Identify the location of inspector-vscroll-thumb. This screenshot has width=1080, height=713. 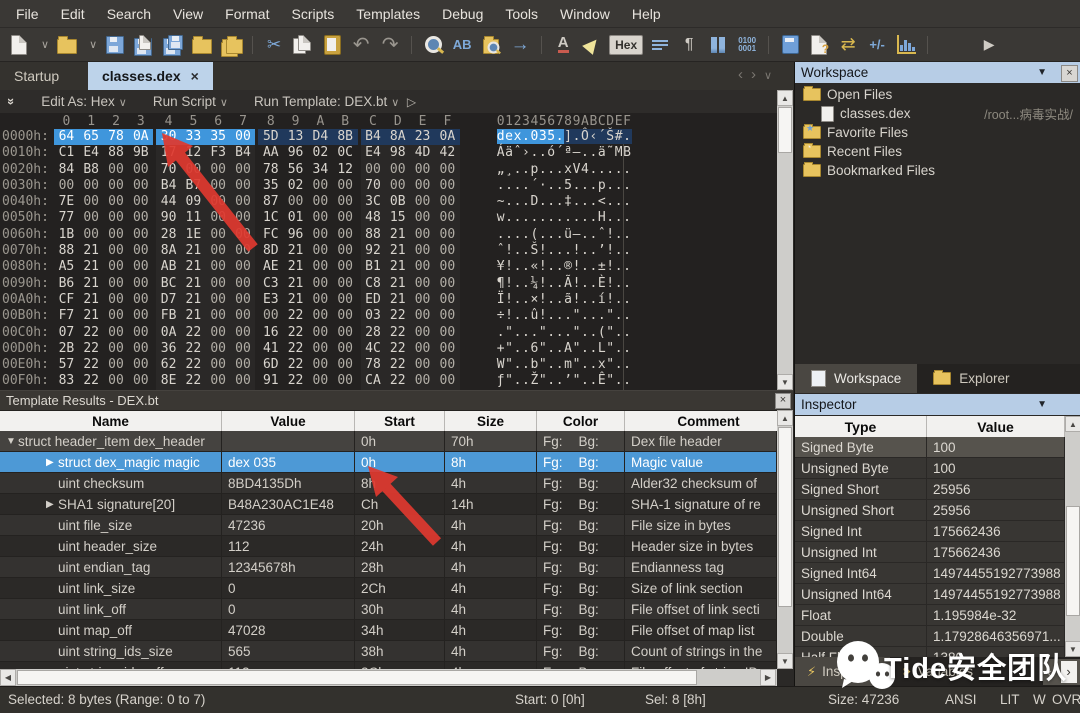
(1073, 561).